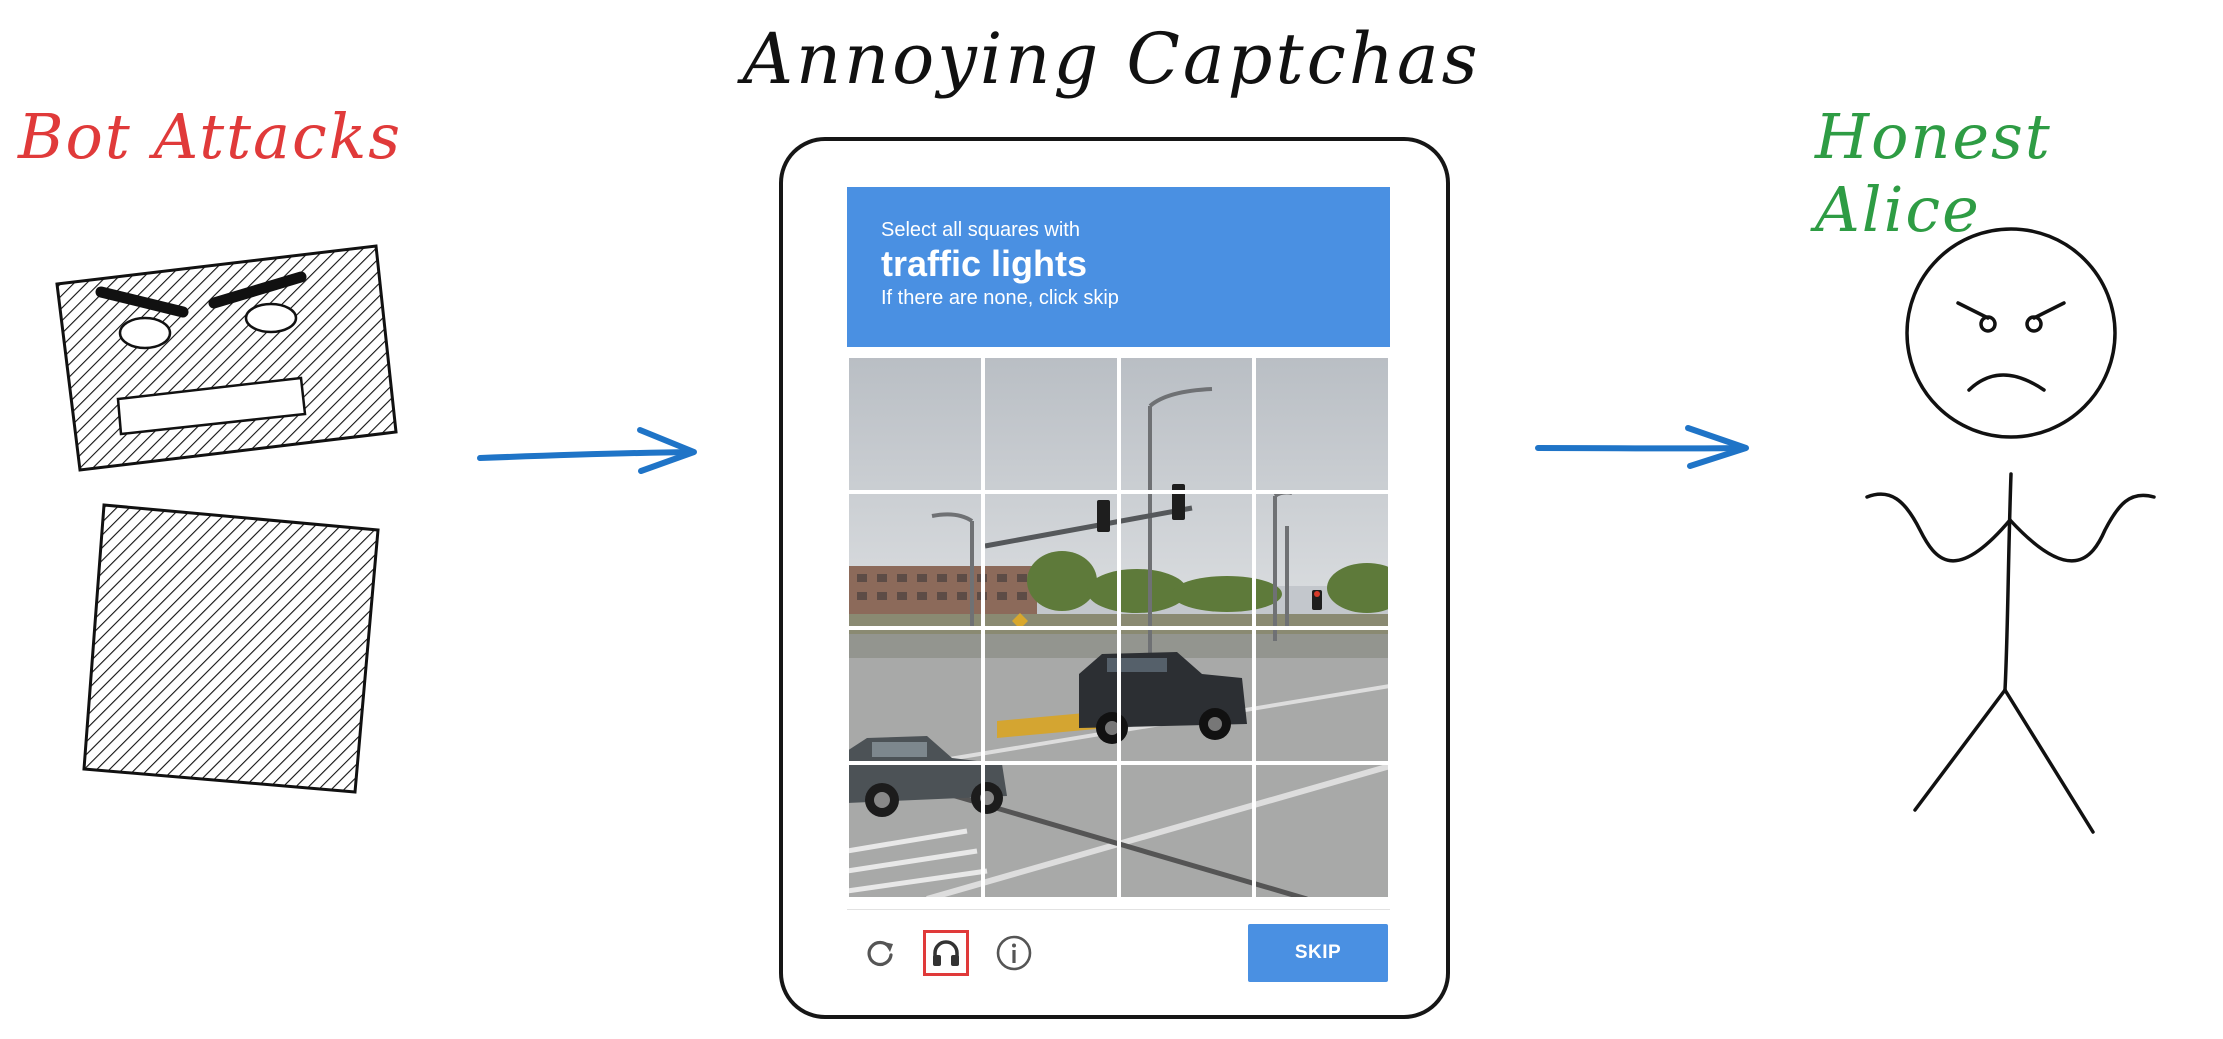 This screenshot has width=2223, height=1039. What do you see at coordinates (1973, 310) in the screenshot?
I see `alice-left-brow` at bounding box center [1973, 310].